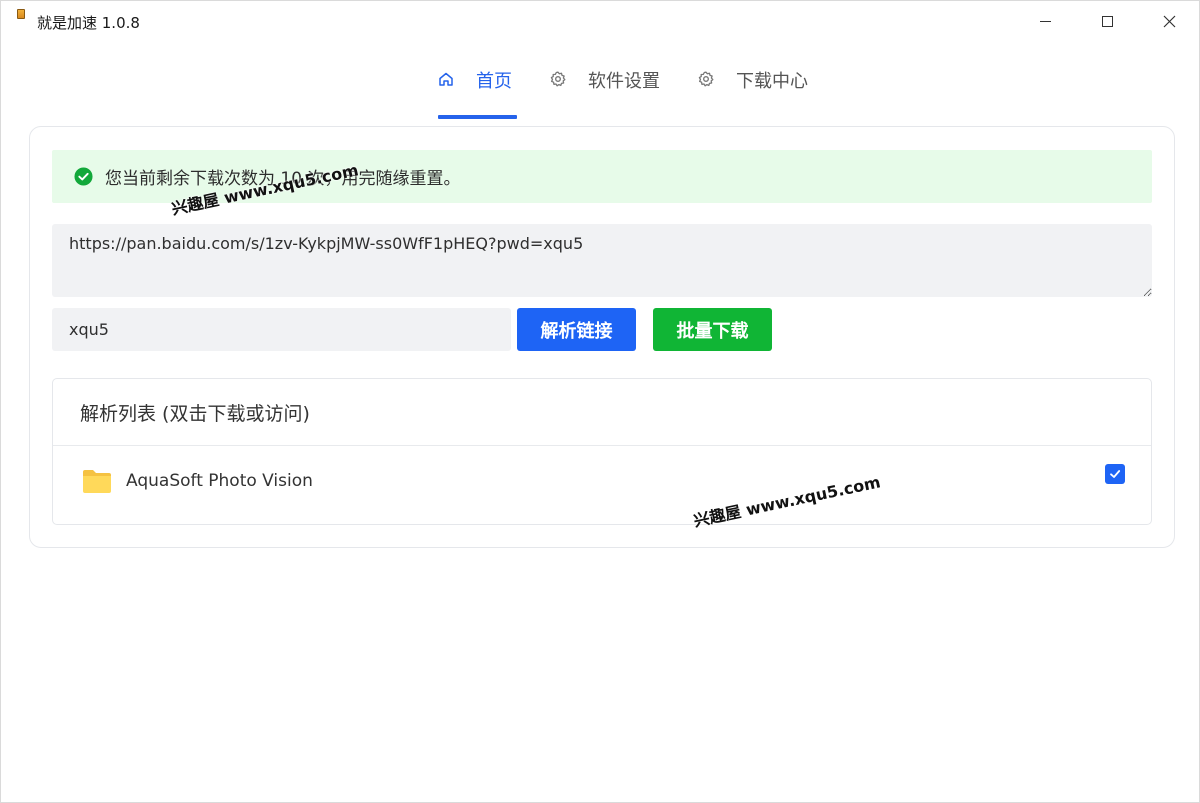 The image size is (1200, 803). What do you see at coordinates (602, 481) in the screenshot?
I see `list-item: AquaSoft Photo Vision` at bounding box center [602, 481].